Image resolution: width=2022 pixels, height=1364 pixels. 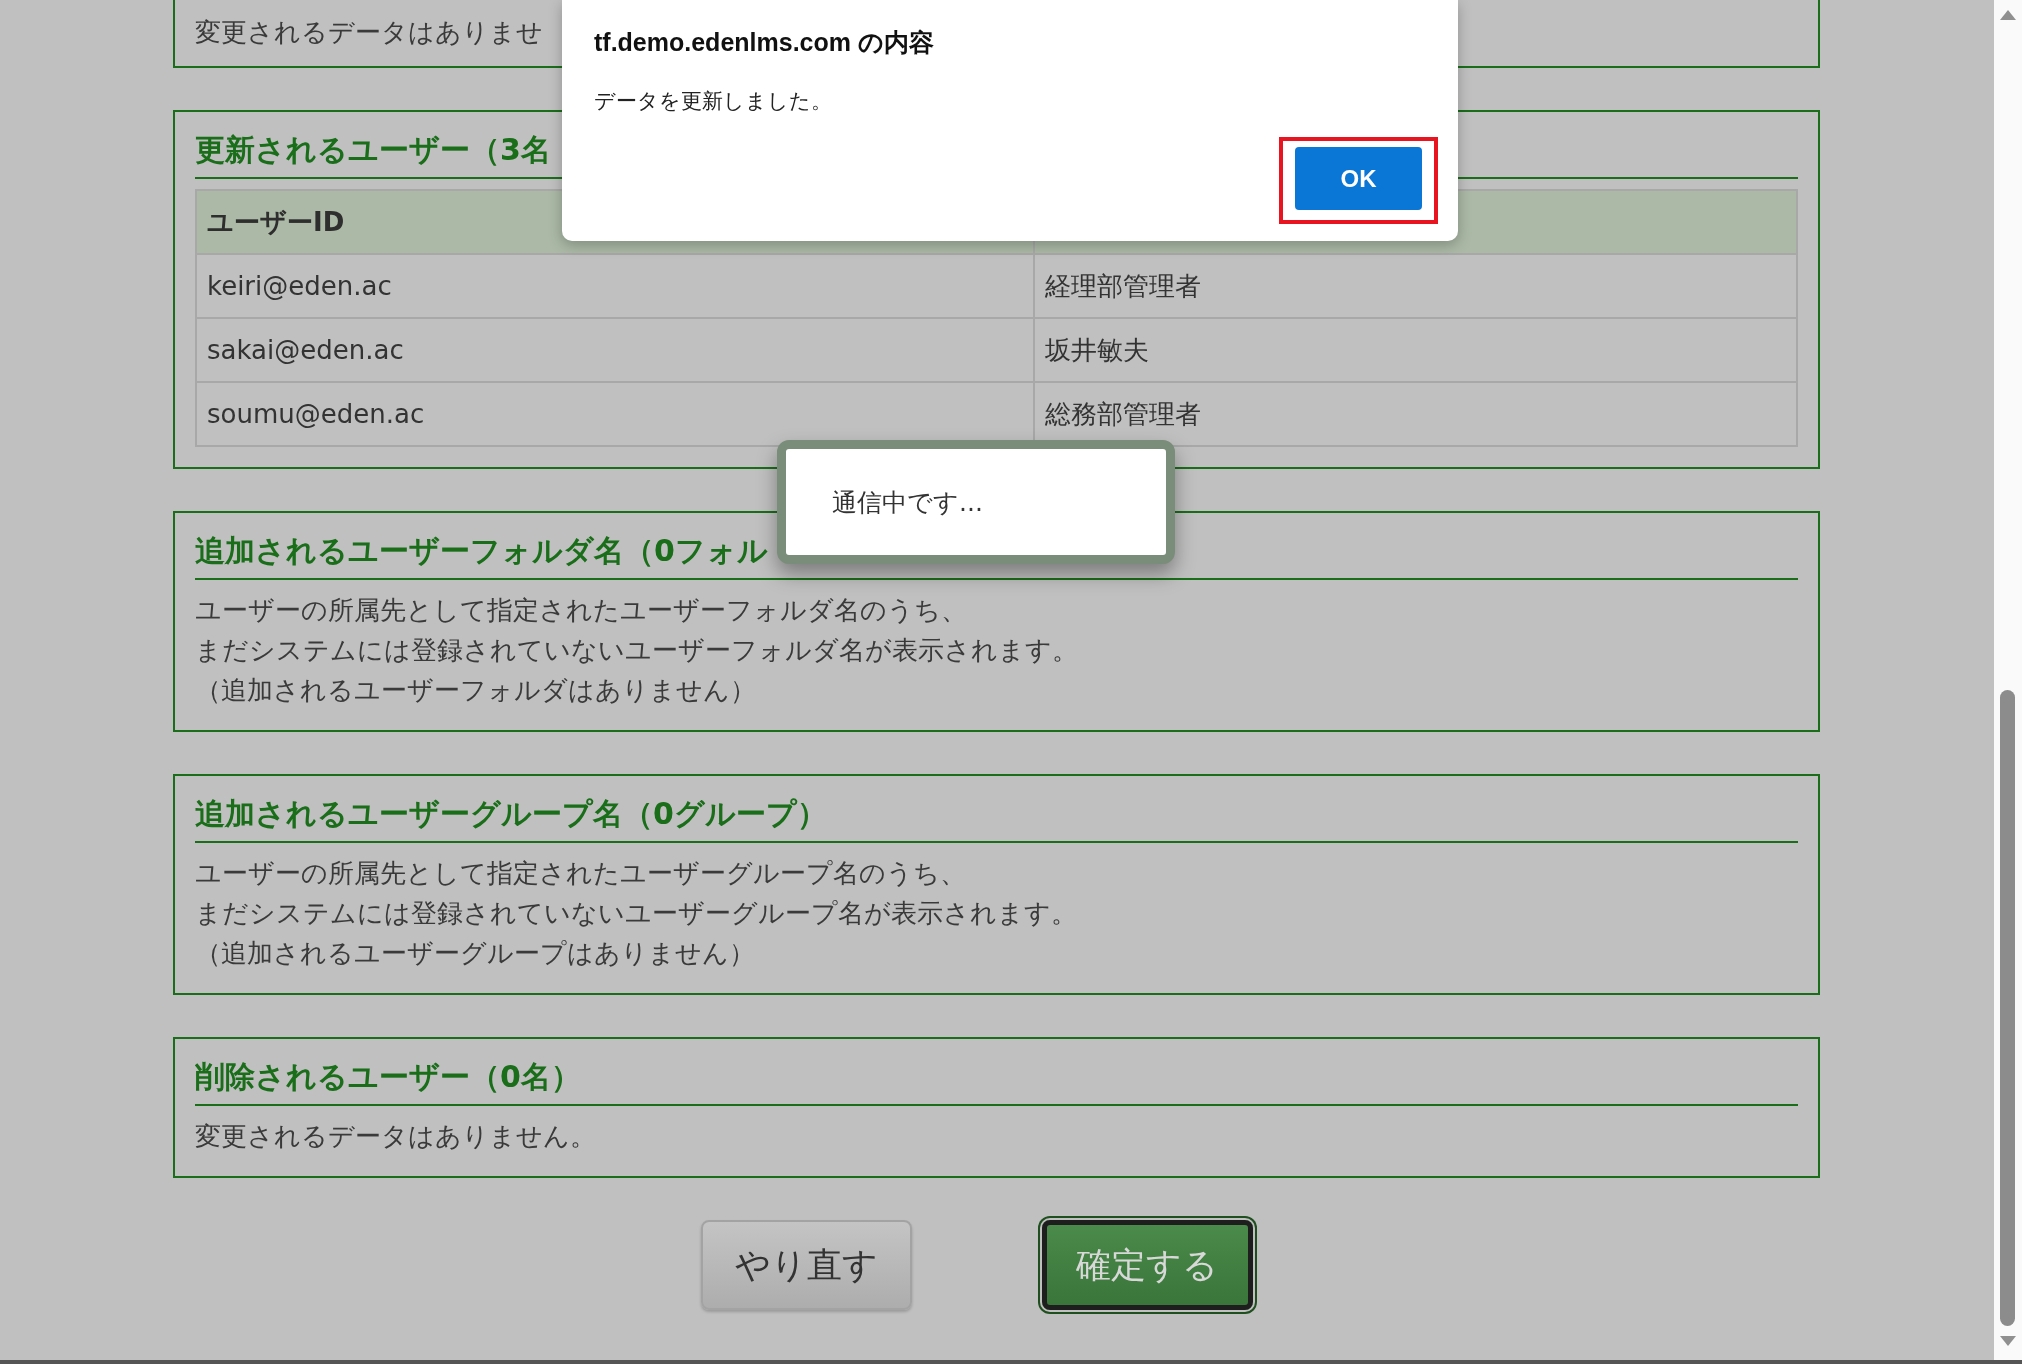 I want to click on section-text: （追加されるユーザーグループはありません）, so click(x=475, y=953).